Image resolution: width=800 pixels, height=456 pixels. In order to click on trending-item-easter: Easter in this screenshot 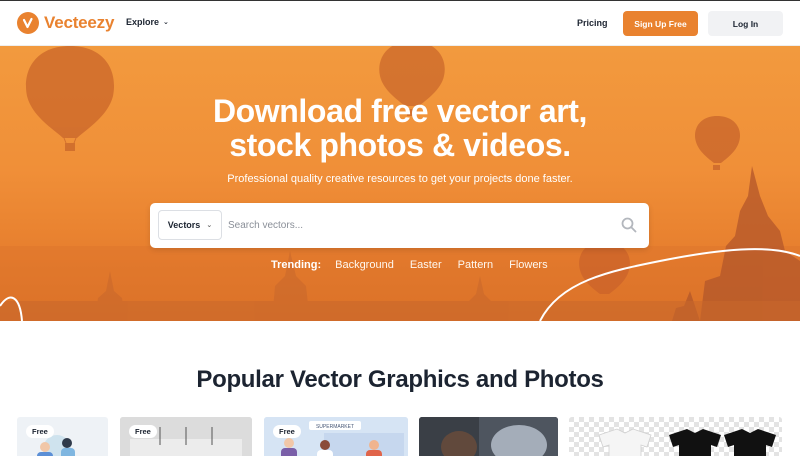, I will do `click(426, 265)`.